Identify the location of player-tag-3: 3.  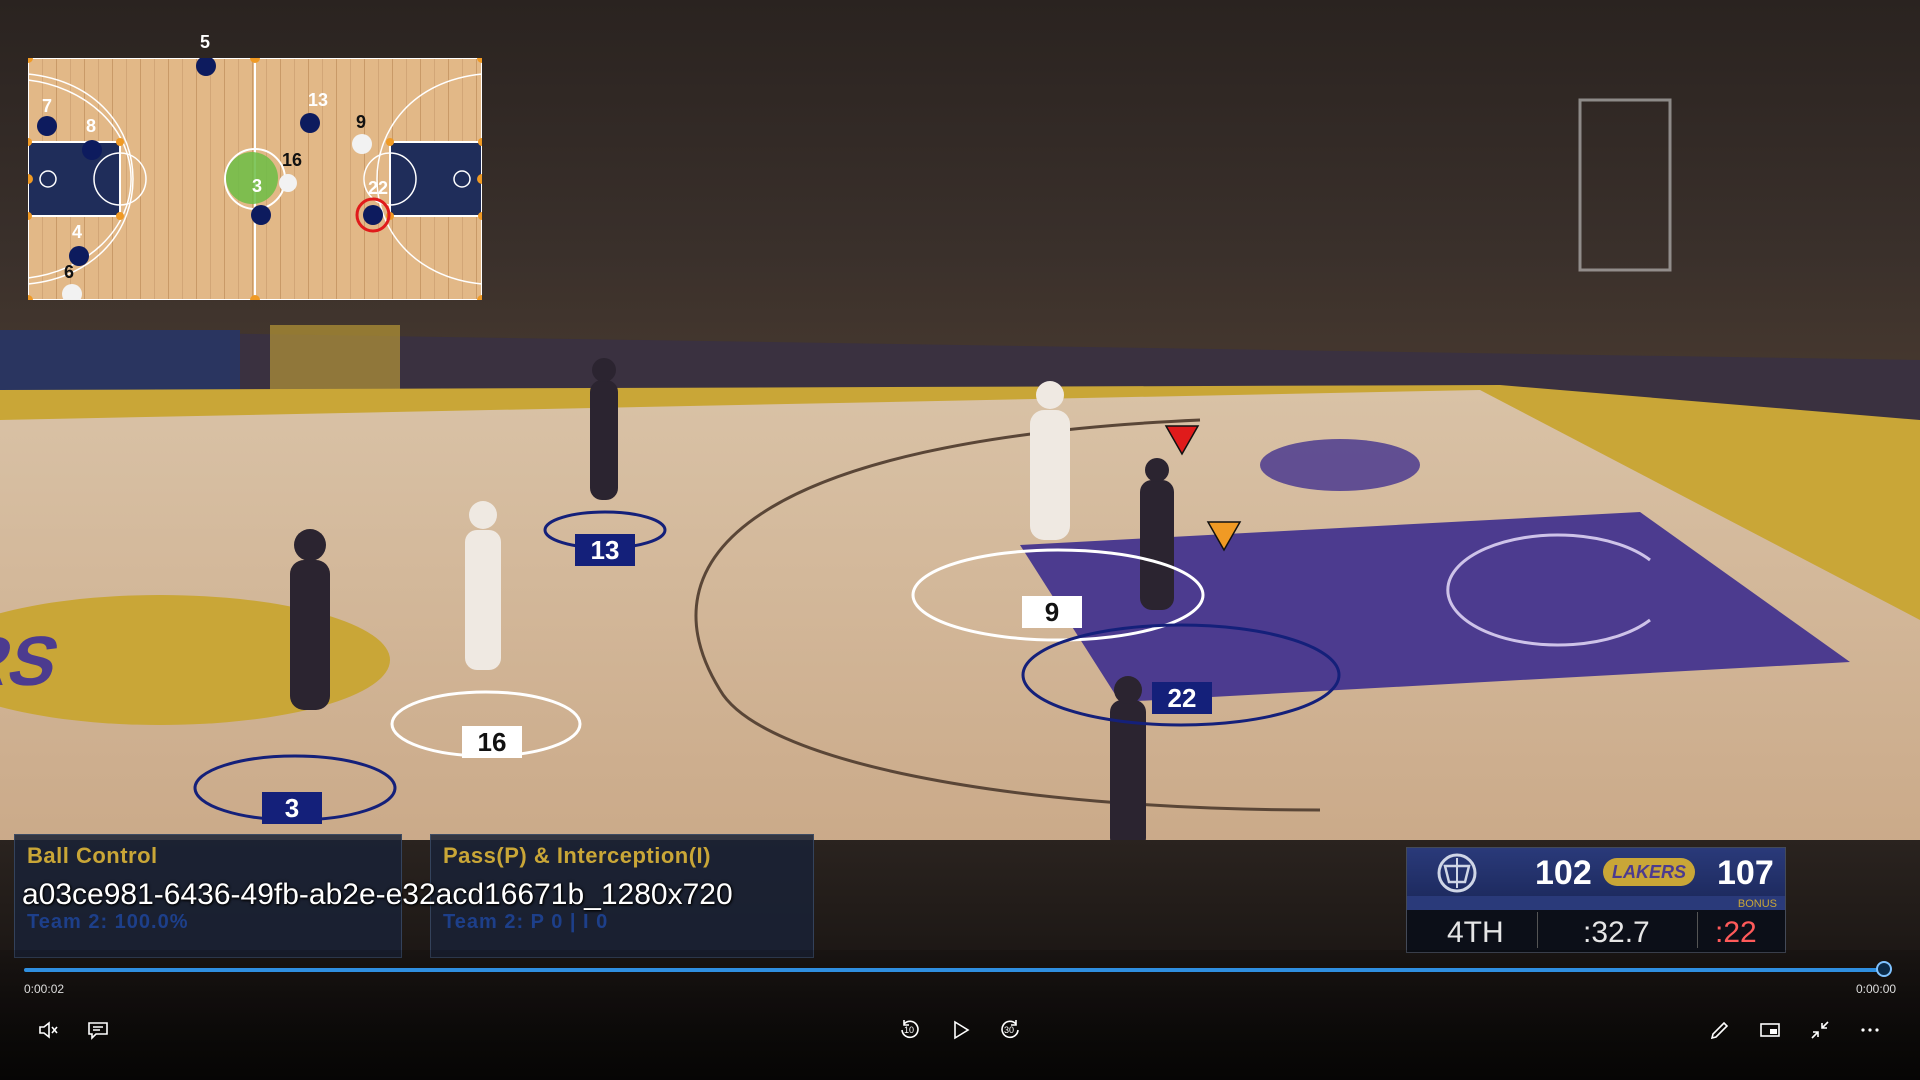
(292, 808).